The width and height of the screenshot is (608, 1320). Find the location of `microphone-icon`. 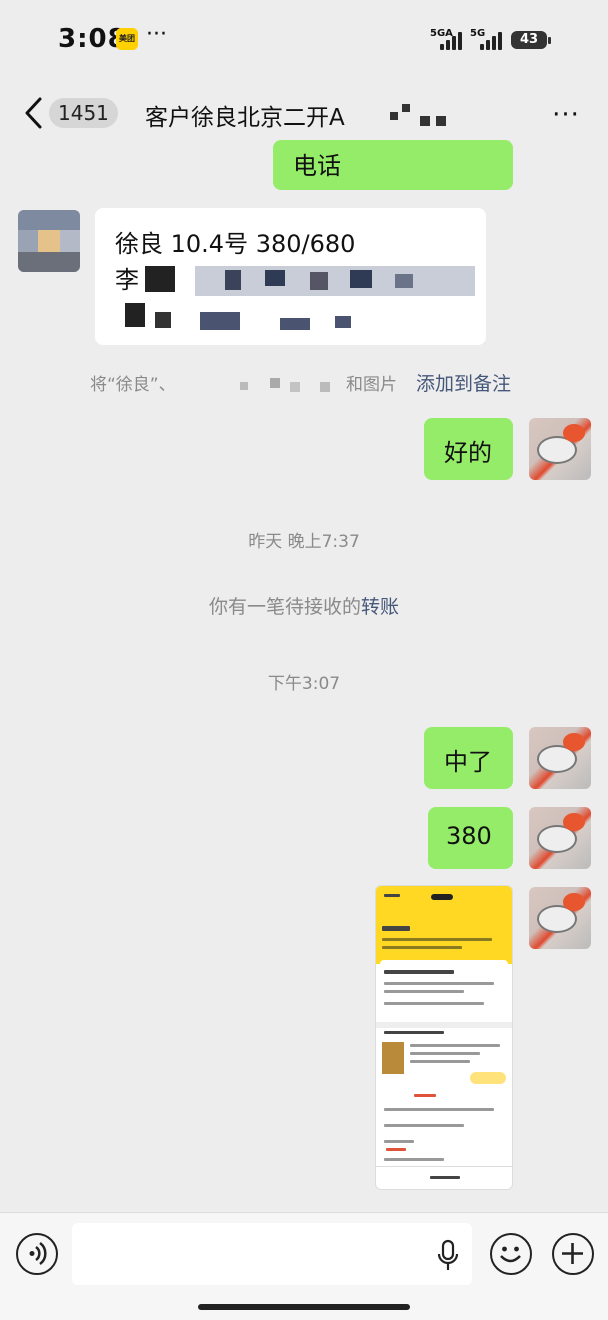

microphone-icon is located at coordinates (448, 1256).